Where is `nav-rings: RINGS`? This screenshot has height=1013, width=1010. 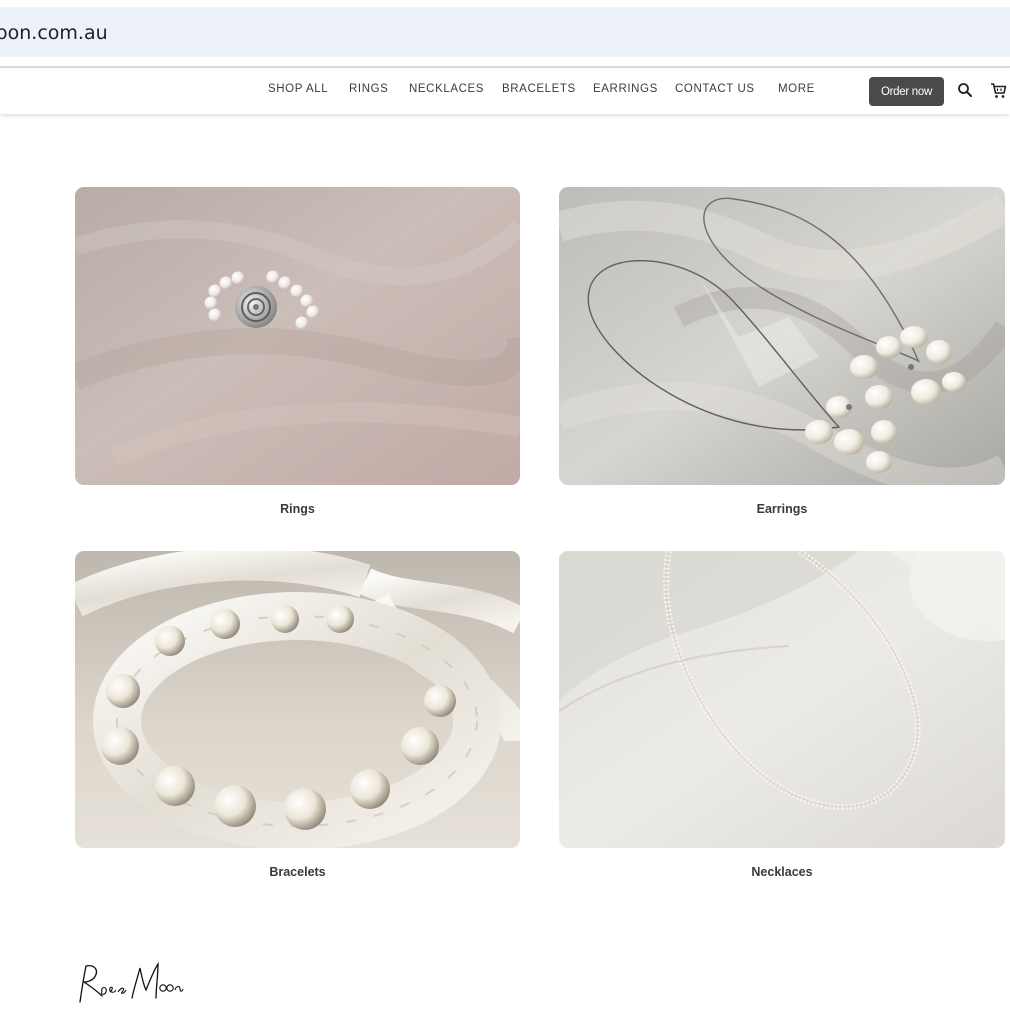 nav-rings: RINGS is located at coordinates (368, 89).